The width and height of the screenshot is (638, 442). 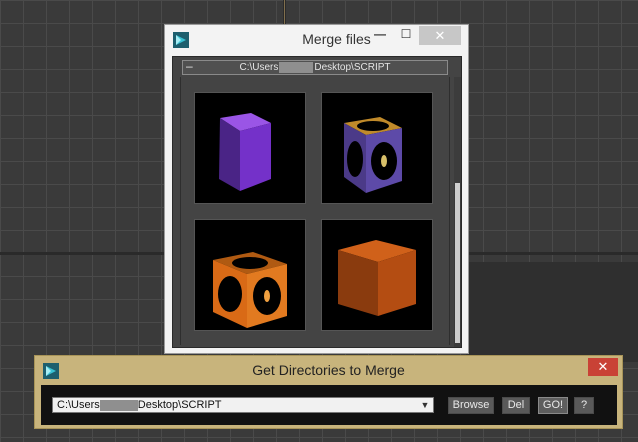 I want to click on thumbnail-orange-cube, so click(x=377, y=275).